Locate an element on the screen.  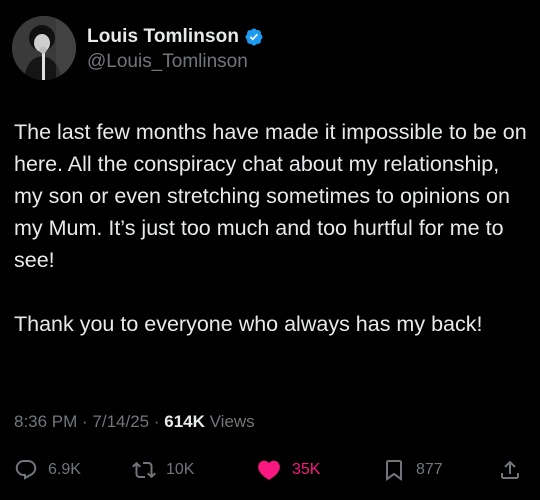
repost-button: 10K is located at coordinates (163, 470).